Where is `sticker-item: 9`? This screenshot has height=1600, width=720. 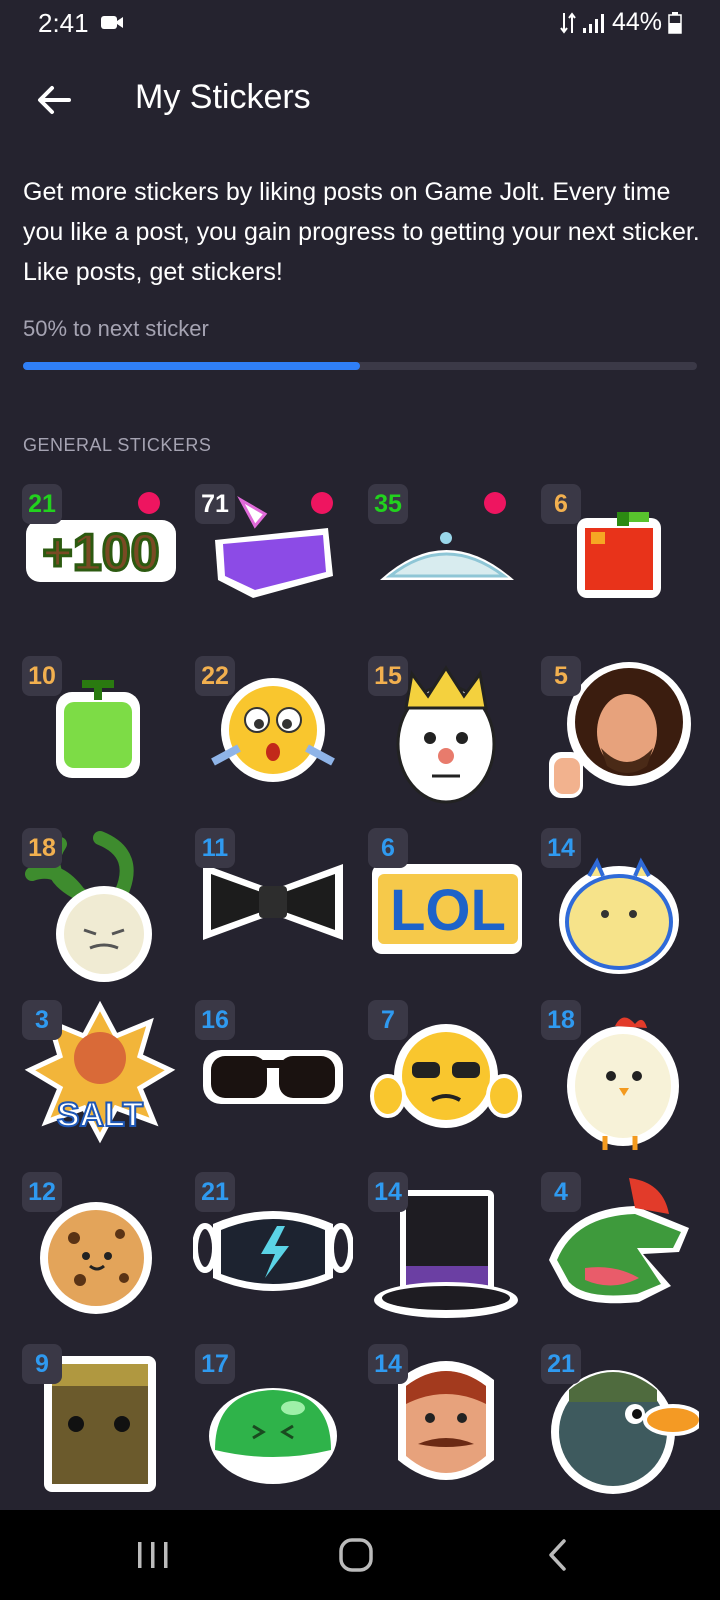 sticker-item: 9 is located at coordinates (100, 1420).